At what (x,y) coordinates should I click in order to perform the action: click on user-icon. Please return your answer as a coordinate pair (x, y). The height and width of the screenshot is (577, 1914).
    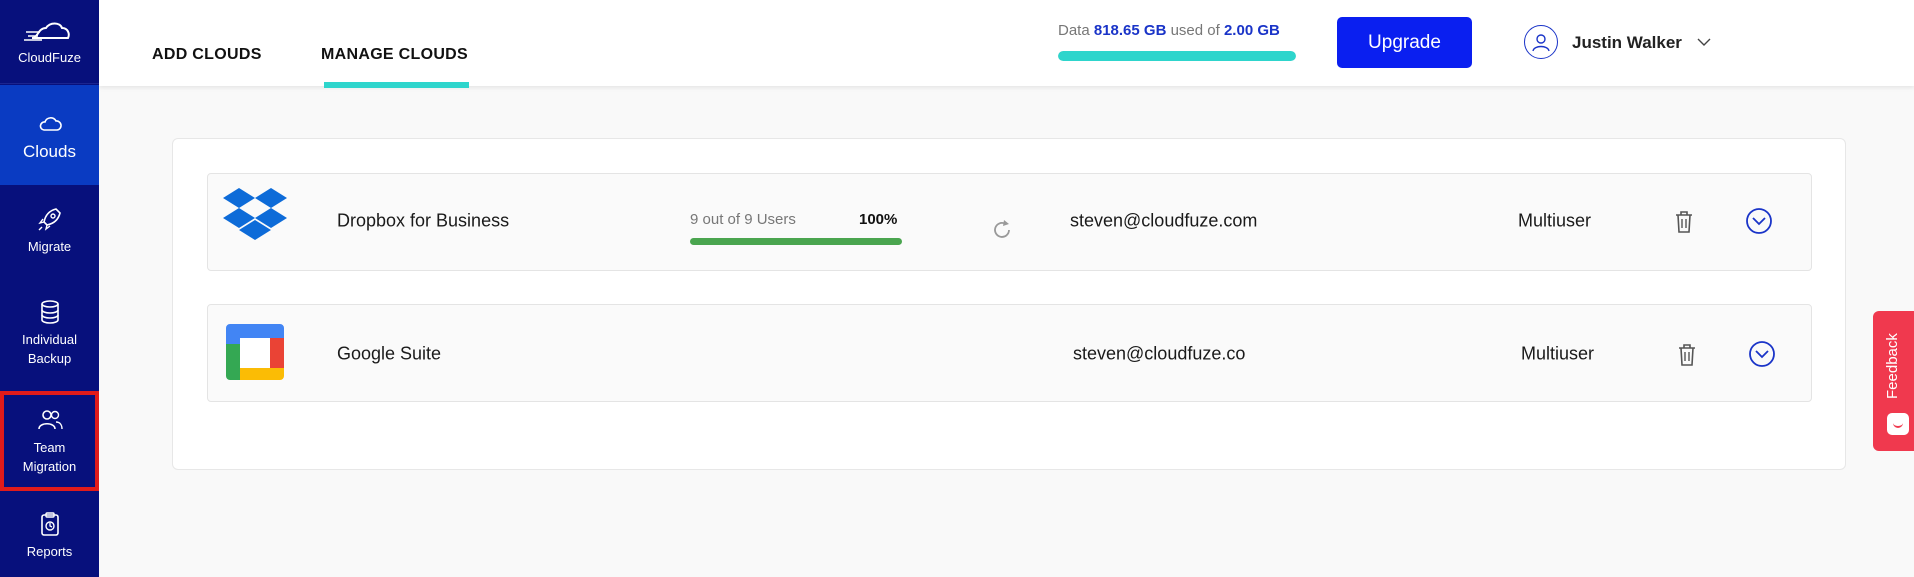
    Looking at the image, I should click on (1541, 43).